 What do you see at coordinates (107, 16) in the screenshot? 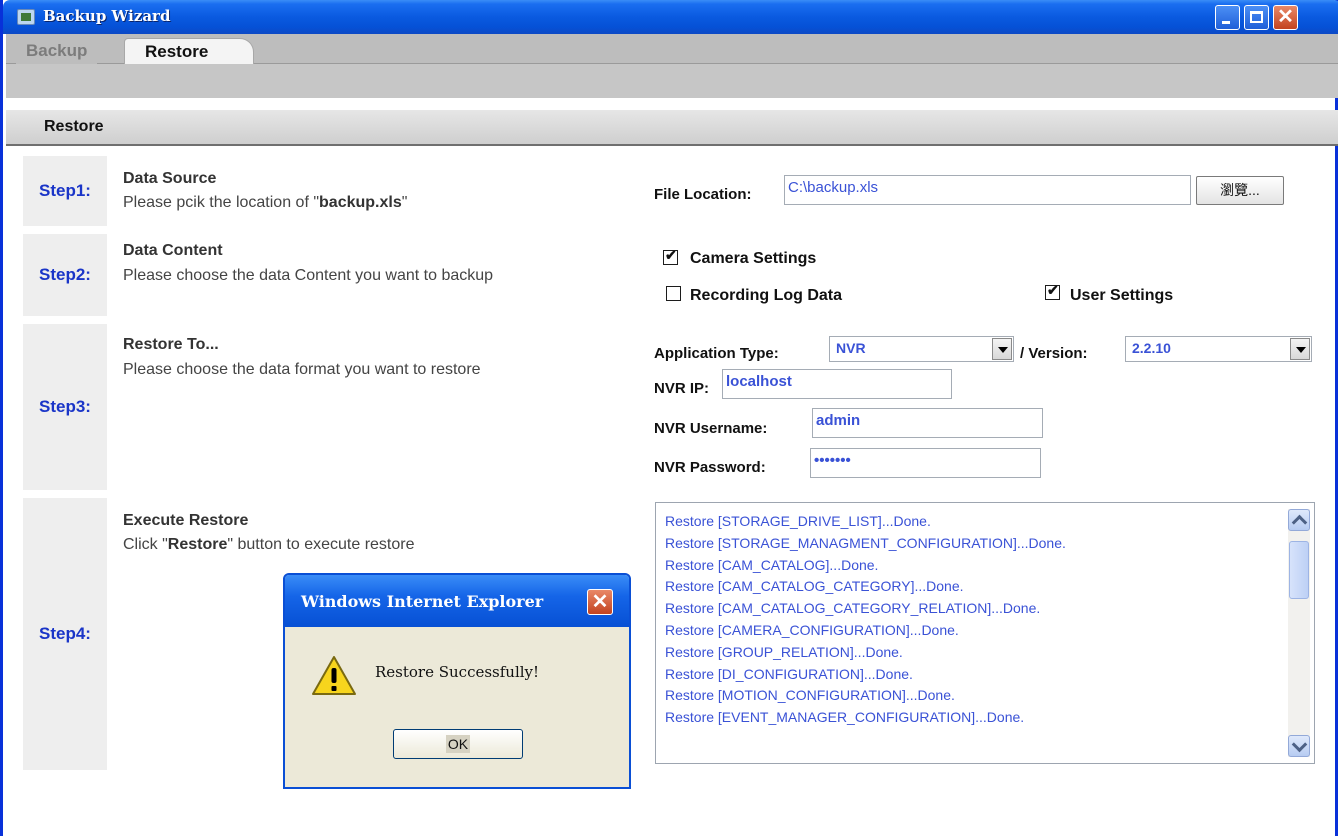
I see `window-title: Backup Wizard` at bounding box center [107, 16].